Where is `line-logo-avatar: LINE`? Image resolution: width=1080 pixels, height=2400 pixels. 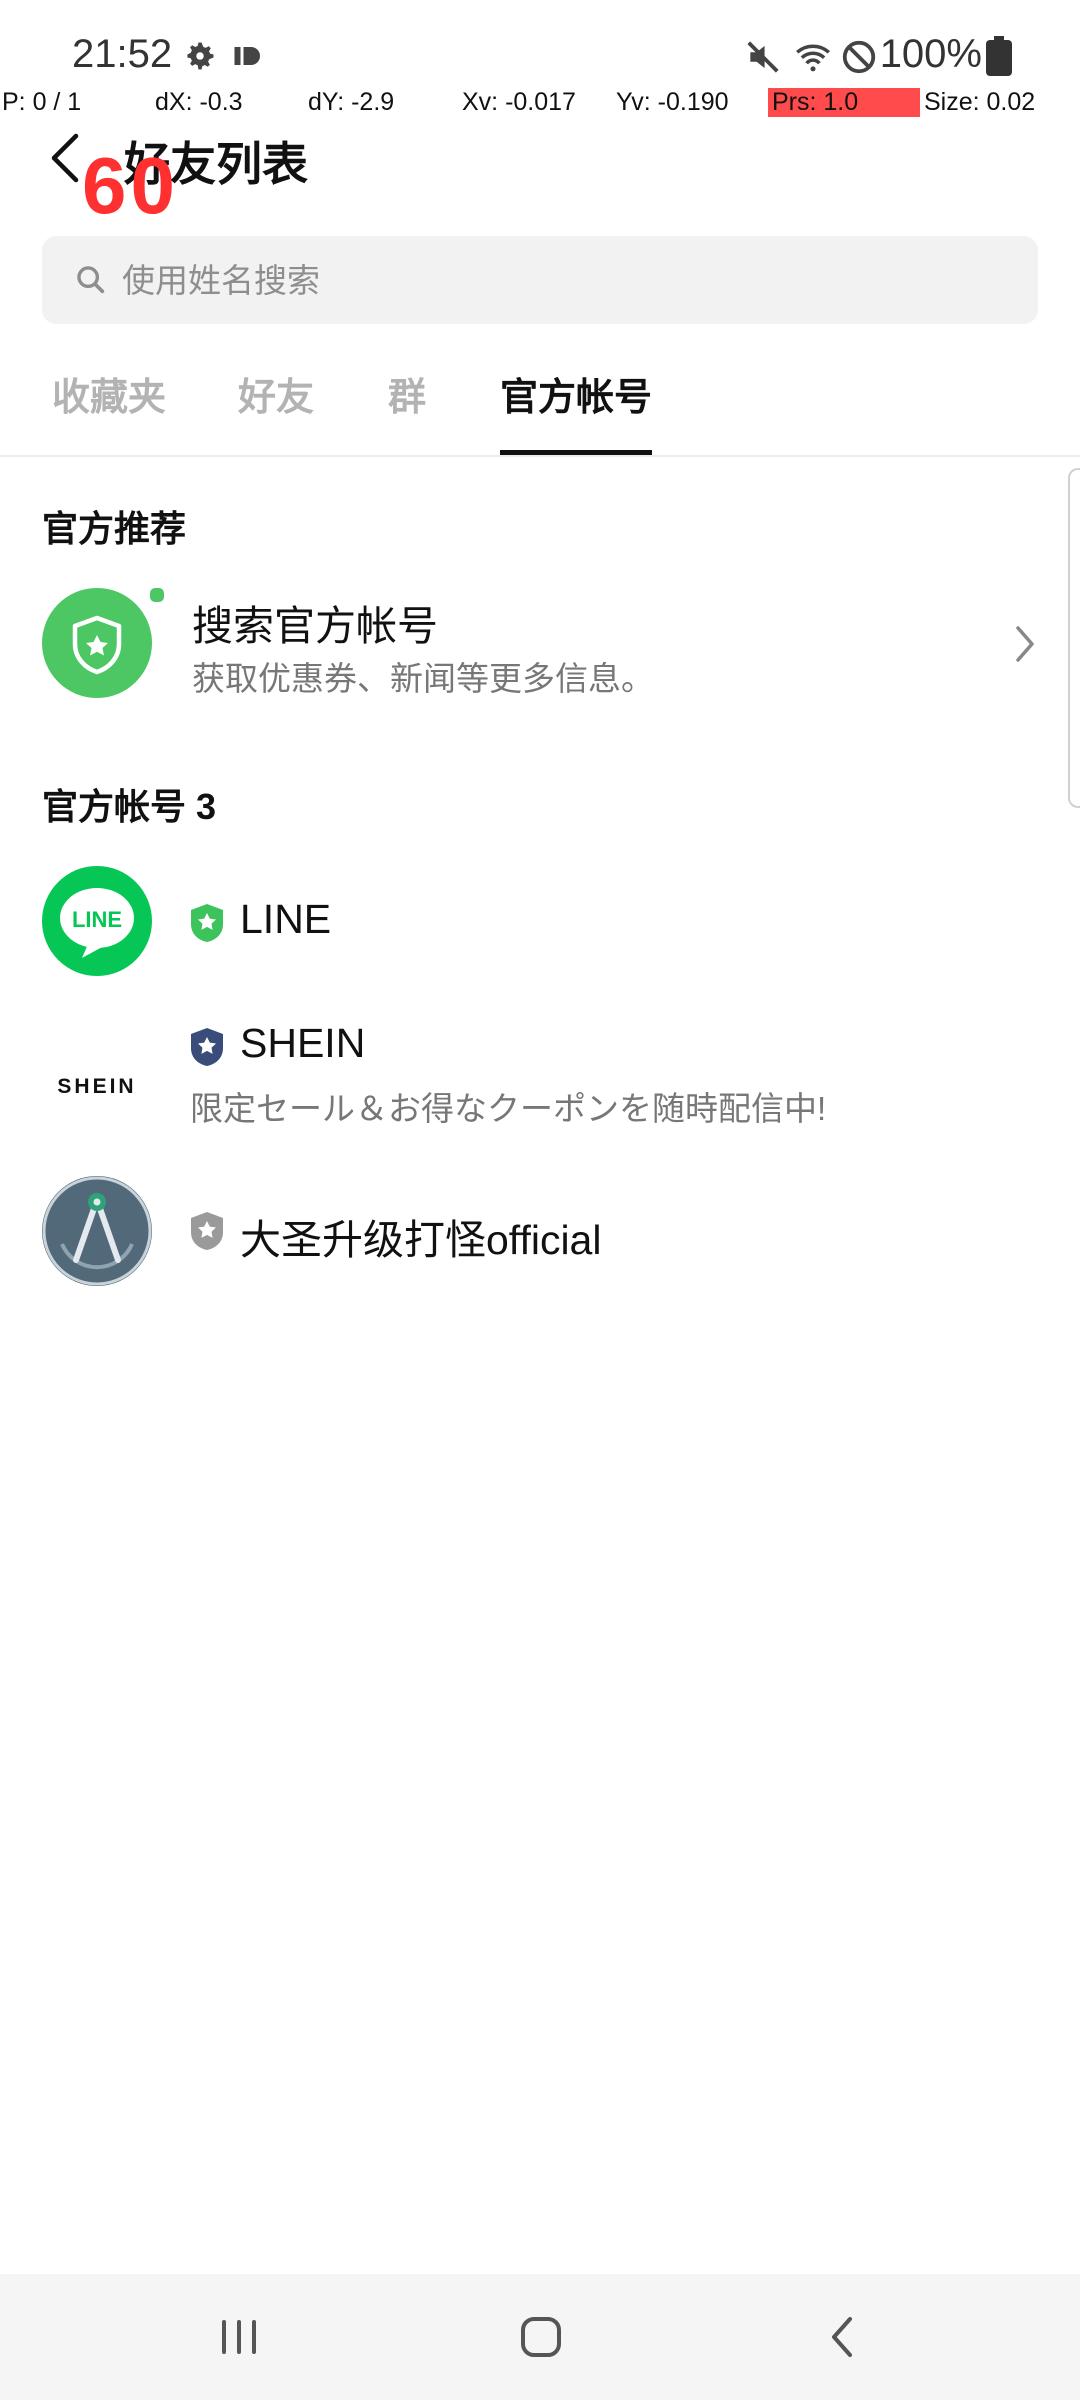 line-logo-avatar: LINE is located at coordinates (97, 921).